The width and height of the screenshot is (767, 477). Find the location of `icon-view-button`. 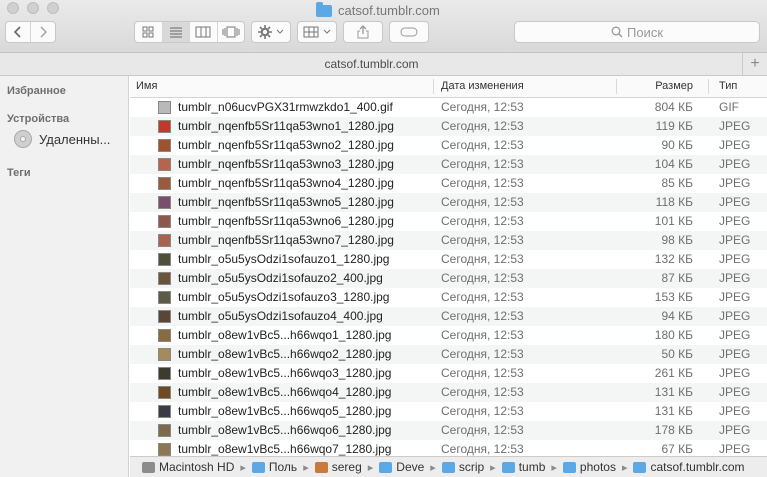

icon-view-button is located at coordinates (149, 32).